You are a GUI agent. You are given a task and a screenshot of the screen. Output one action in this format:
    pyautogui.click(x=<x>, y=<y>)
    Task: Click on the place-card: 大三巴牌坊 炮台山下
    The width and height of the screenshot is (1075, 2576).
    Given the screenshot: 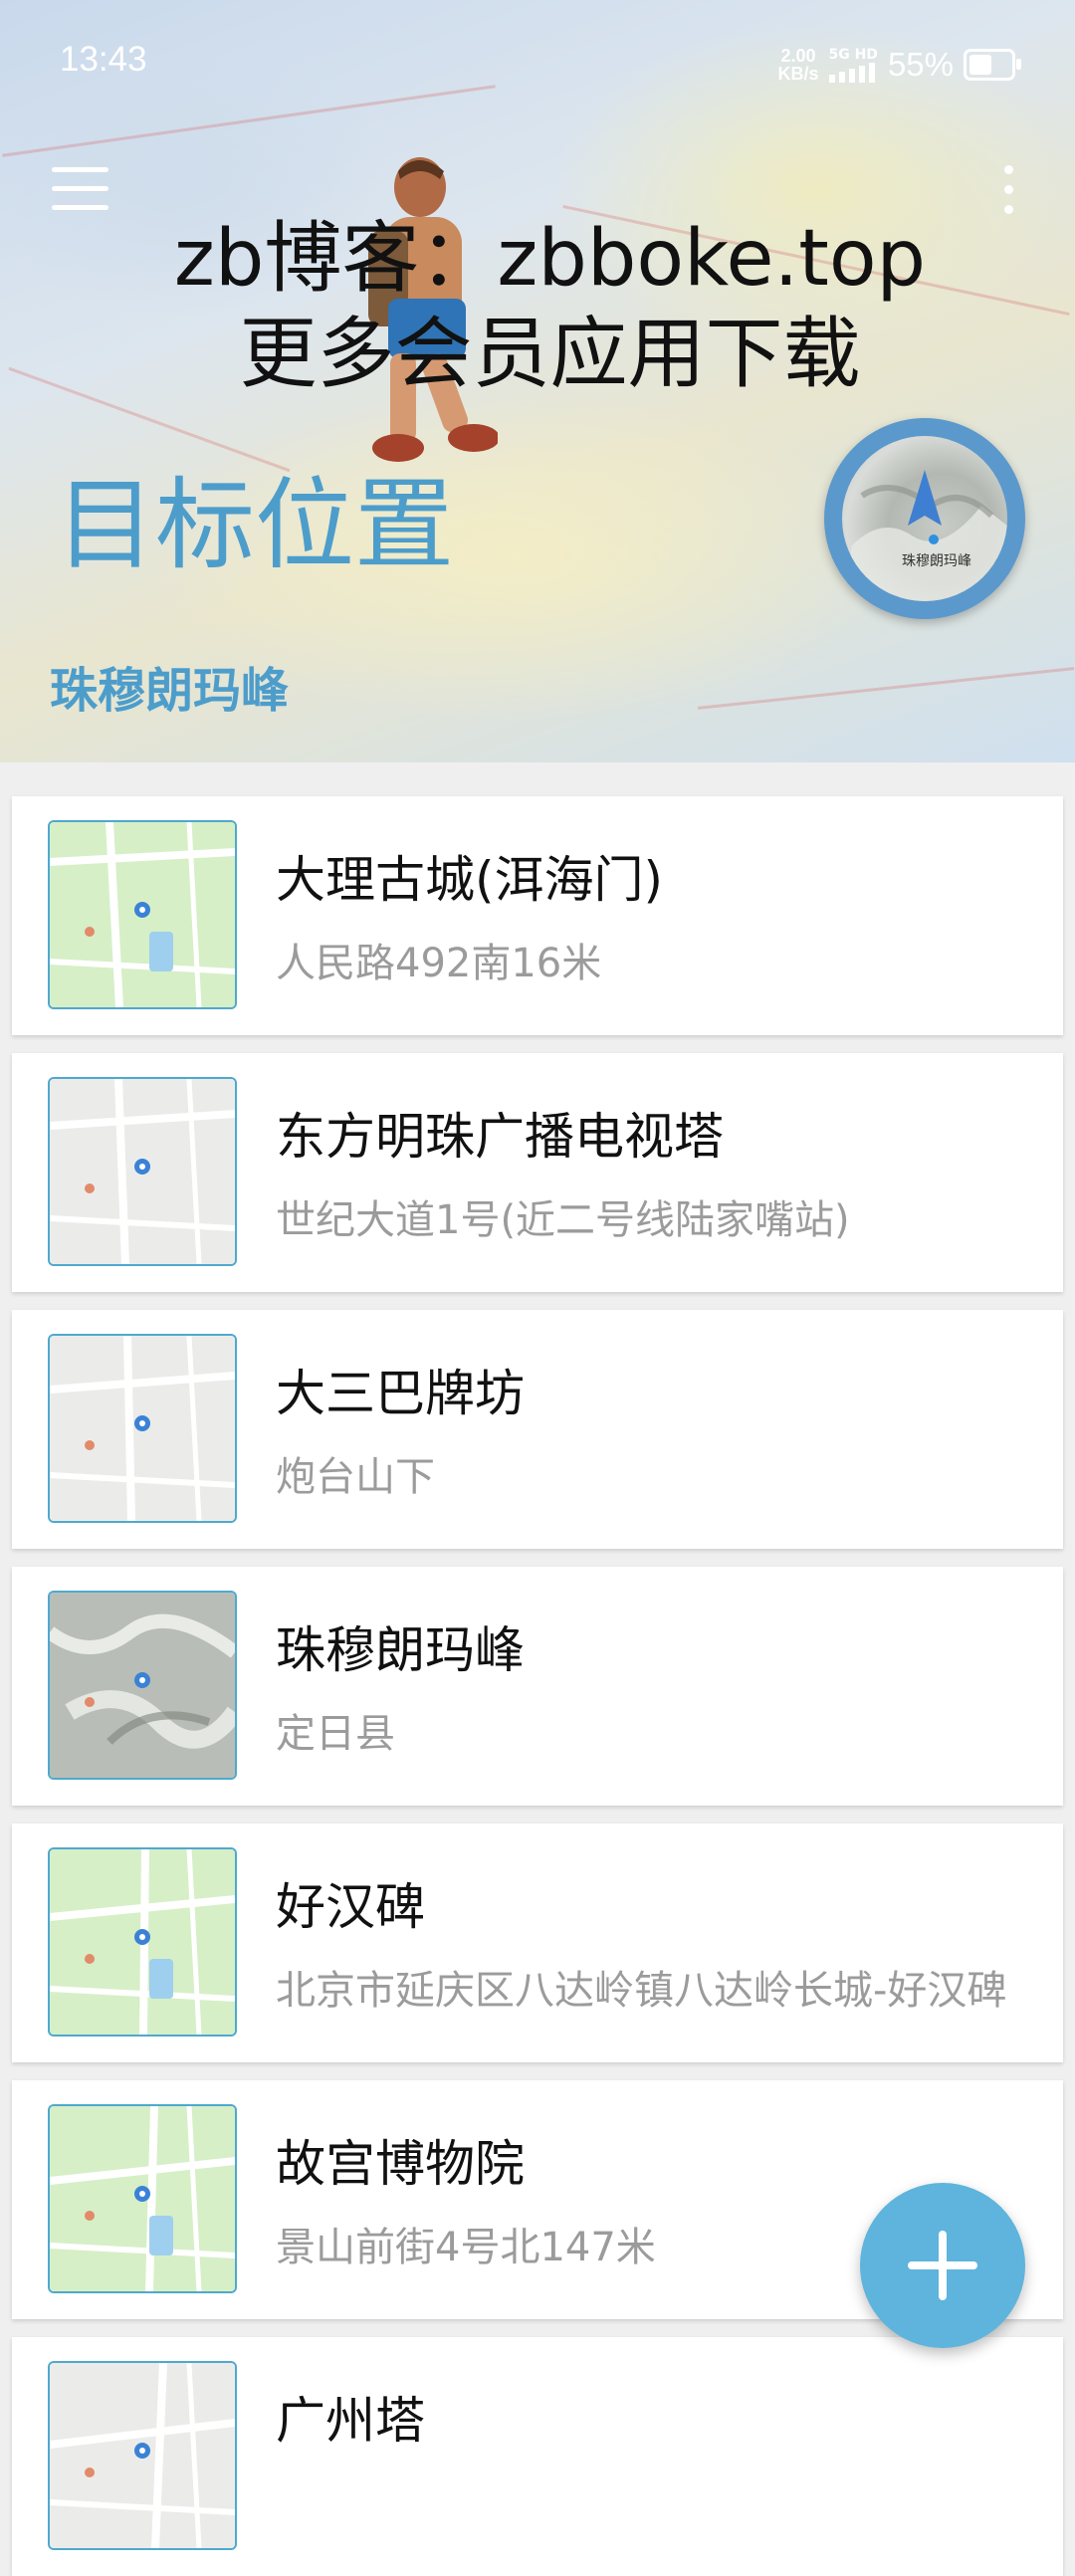 What is the action you would take?
    pyautogui.click(x=537, y=1429)
    